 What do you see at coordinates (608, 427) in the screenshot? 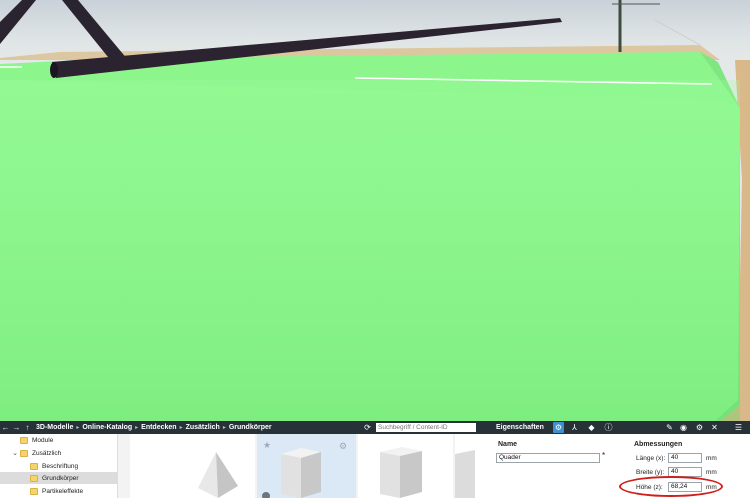
I see `info-icon: ⓘ` at bounding box center [608, 427].